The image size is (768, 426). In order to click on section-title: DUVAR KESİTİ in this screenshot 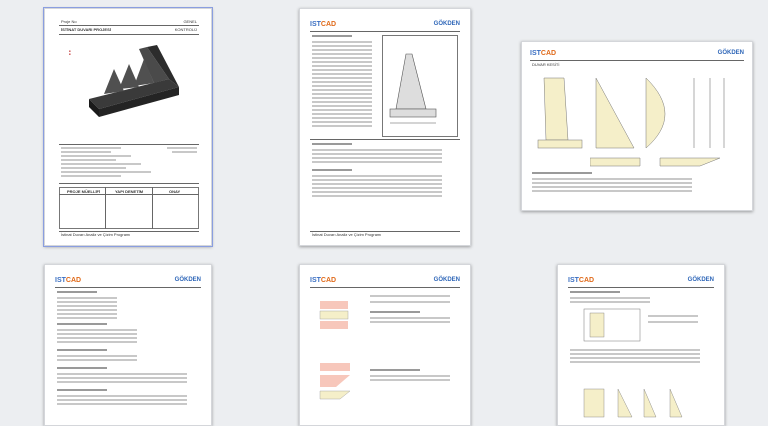, I will do `click(546, 64)`.